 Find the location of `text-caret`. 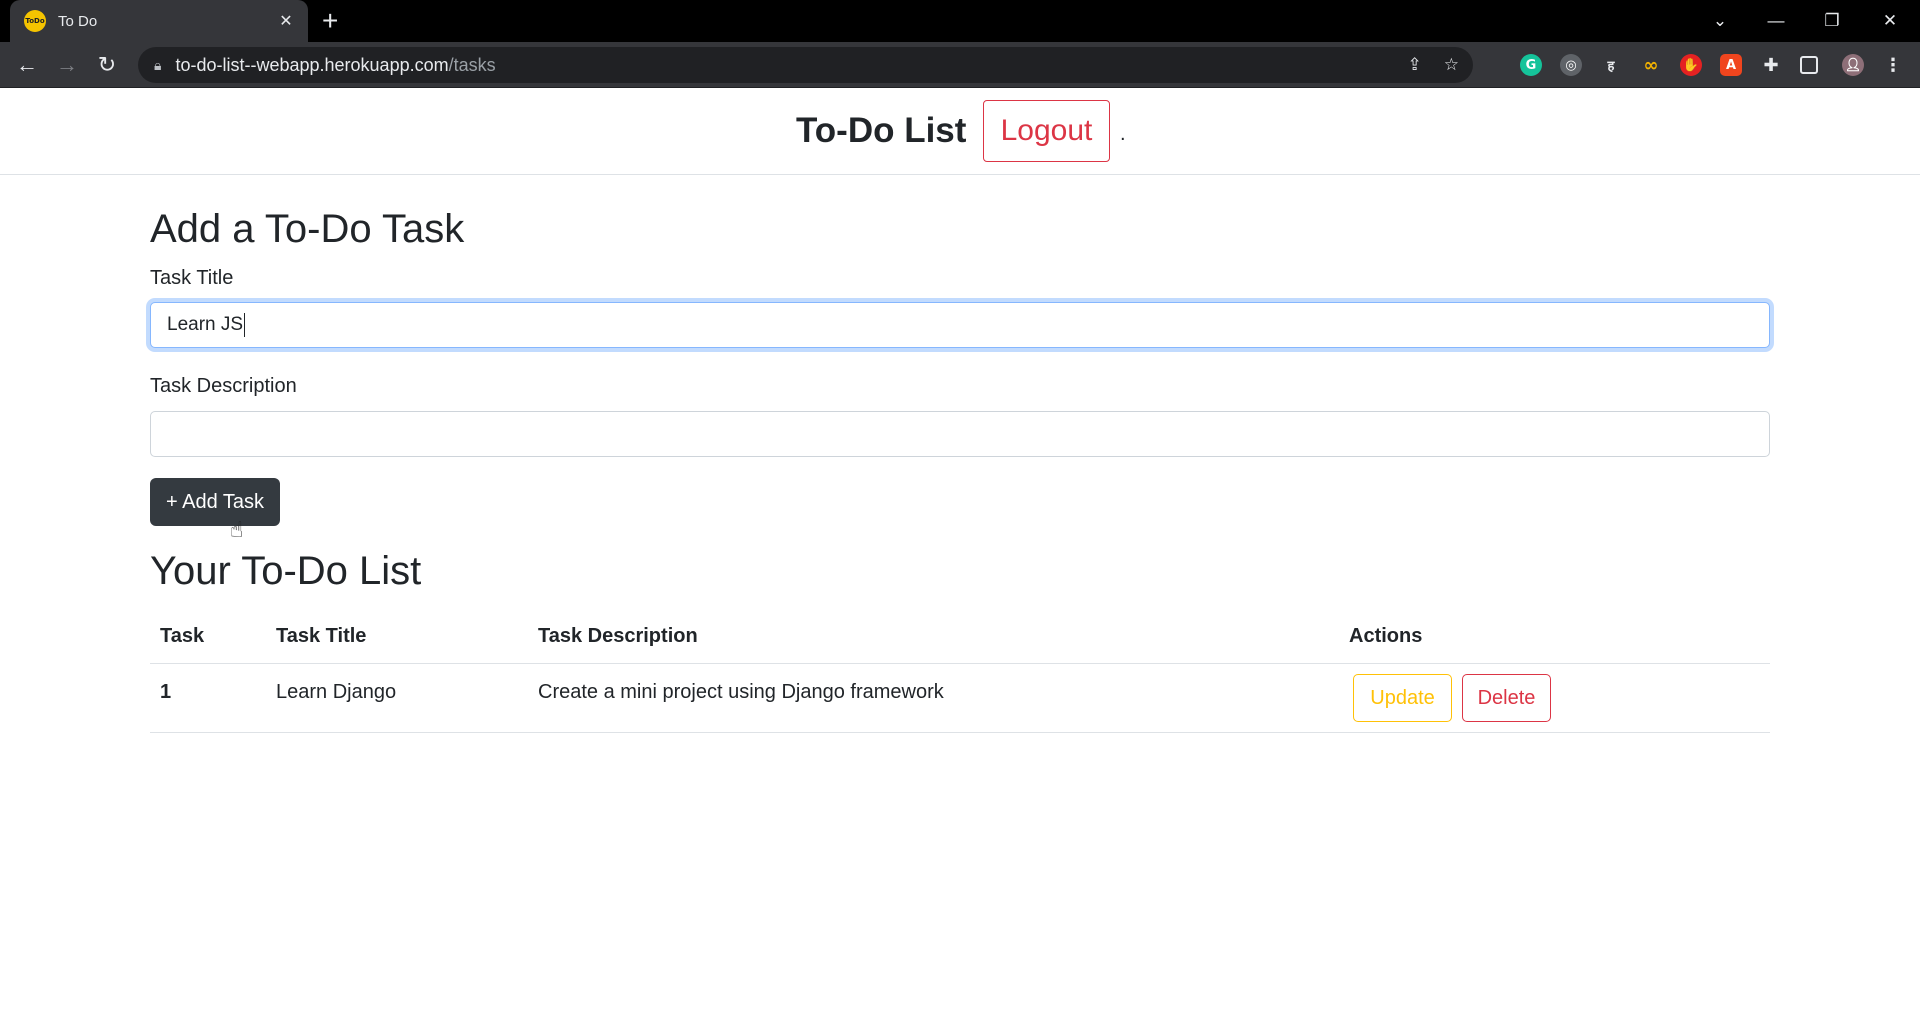

text-caret is located at coordinates (245, 325).